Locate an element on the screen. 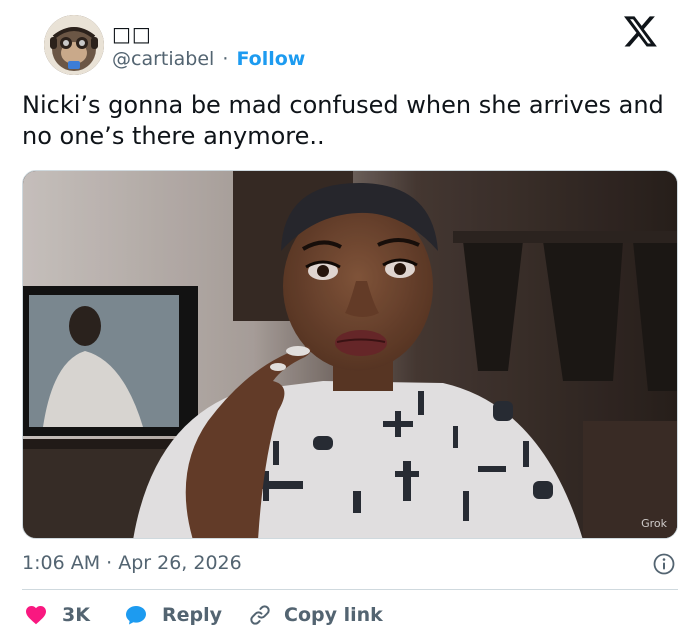  info-icon is located at coordinates (664, 564).